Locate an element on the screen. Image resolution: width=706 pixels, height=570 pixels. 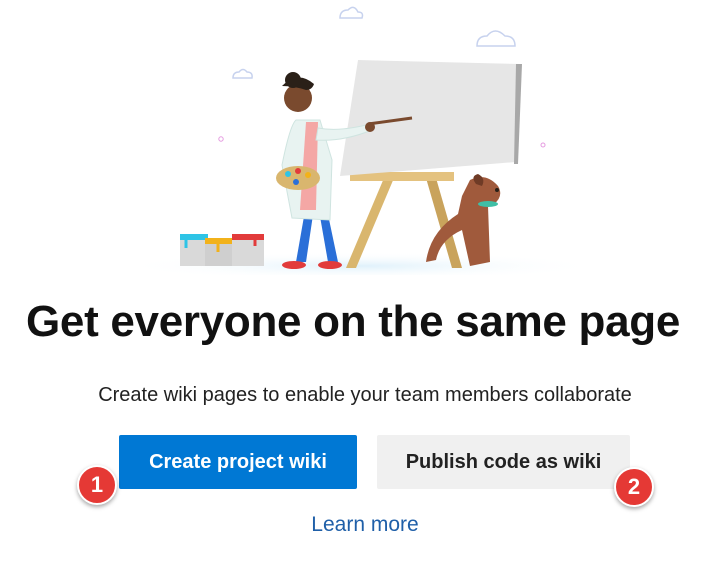
step-badge-1: 1 is located at coordinates (97, 485).